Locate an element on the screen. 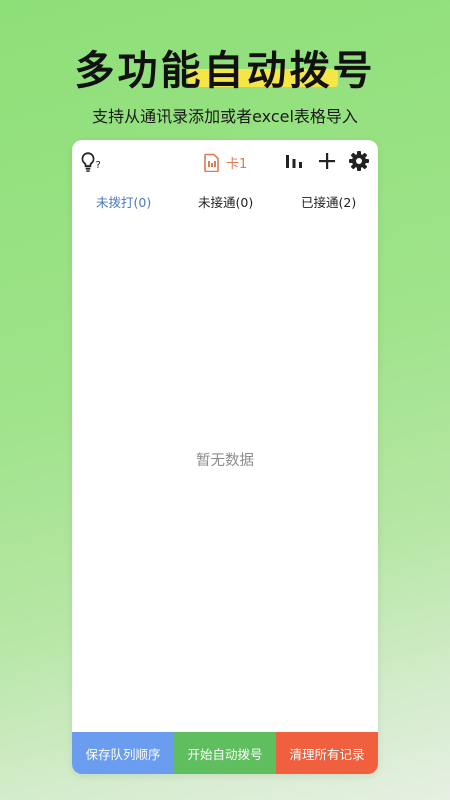 This screenshot has height=800, width=450. tab-connected: 已接通(2) is located at coordinates (328, 201).